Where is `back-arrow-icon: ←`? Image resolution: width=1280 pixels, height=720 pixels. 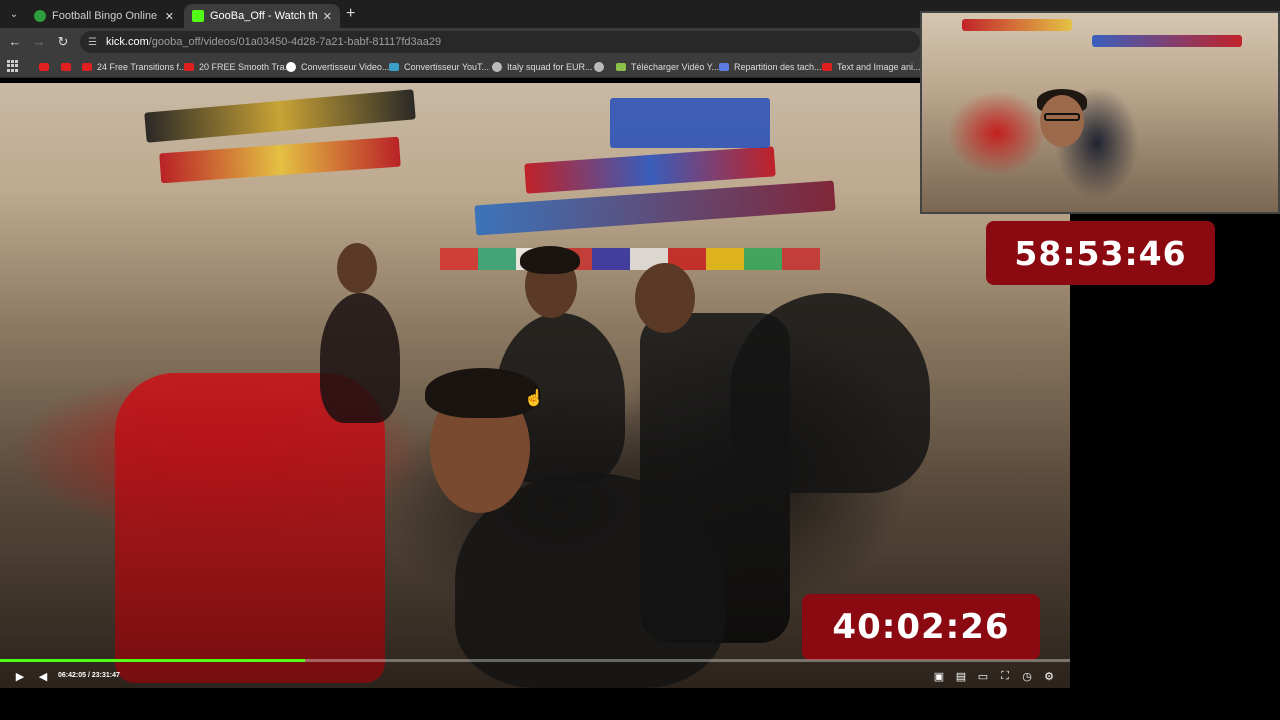
back-arrow-icon: ← is located at coordinates (15, 41).